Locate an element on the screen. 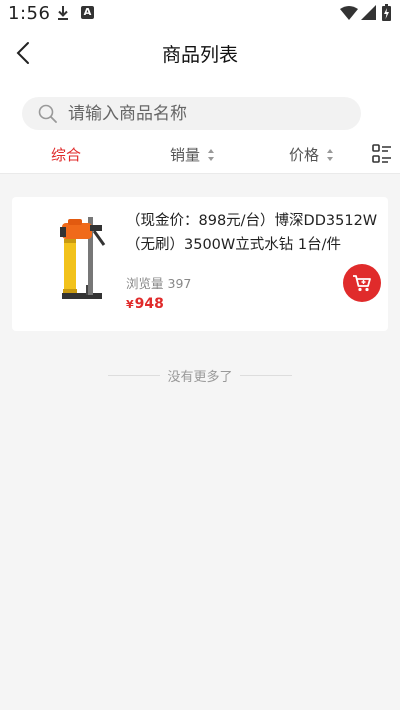 The height and width of the screenshot is (710, 400). product-name: （现金价：898元/台）博深DD3512W（无刷）3500W立式水钻 1台/件 is located at coordinates (252, 233).